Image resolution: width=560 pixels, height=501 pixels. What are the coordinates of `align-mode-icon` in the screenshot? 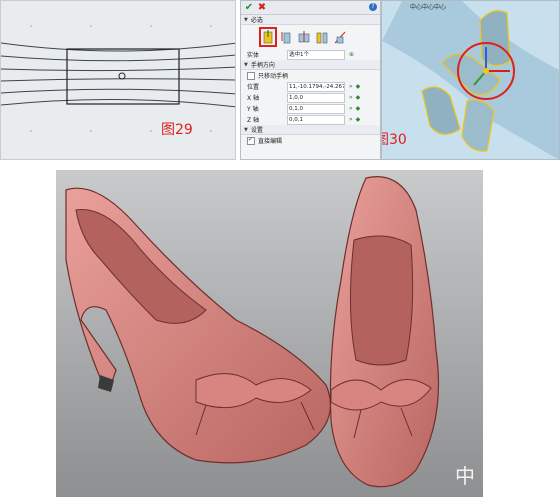 It's located at (304, 37).